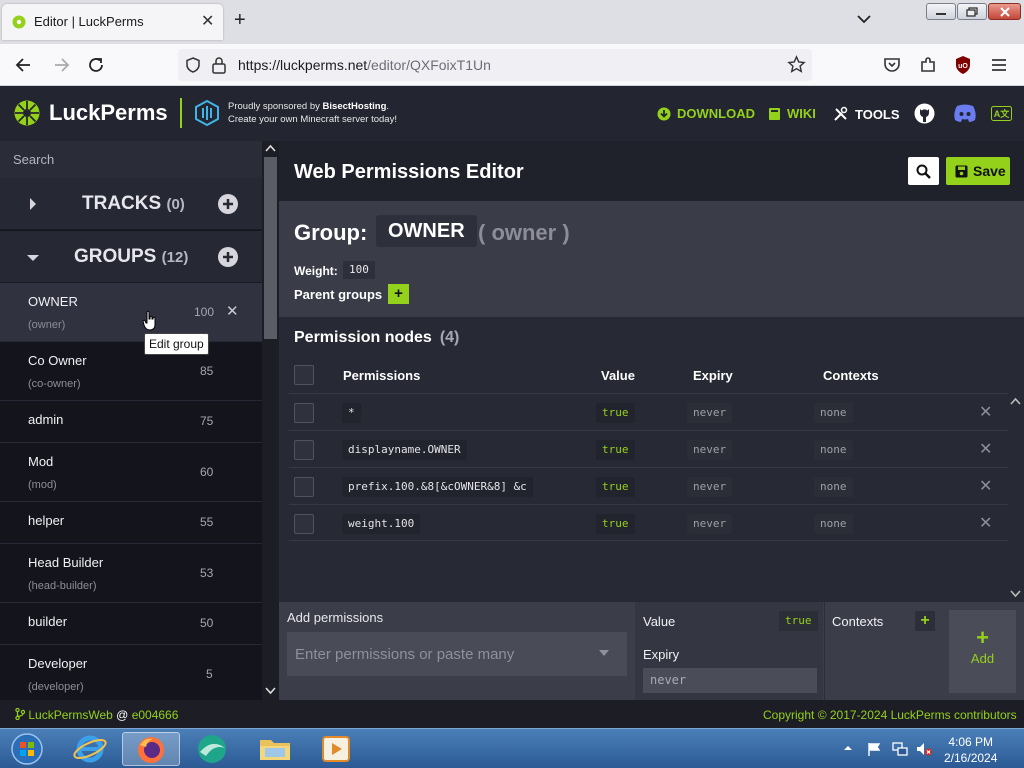 The width and height of the screenshot is (1024, 768). What do you see at coordinates (24, 65) in the screenshot?
I see `back-arrow-icon` at bounding box center [24, 65].